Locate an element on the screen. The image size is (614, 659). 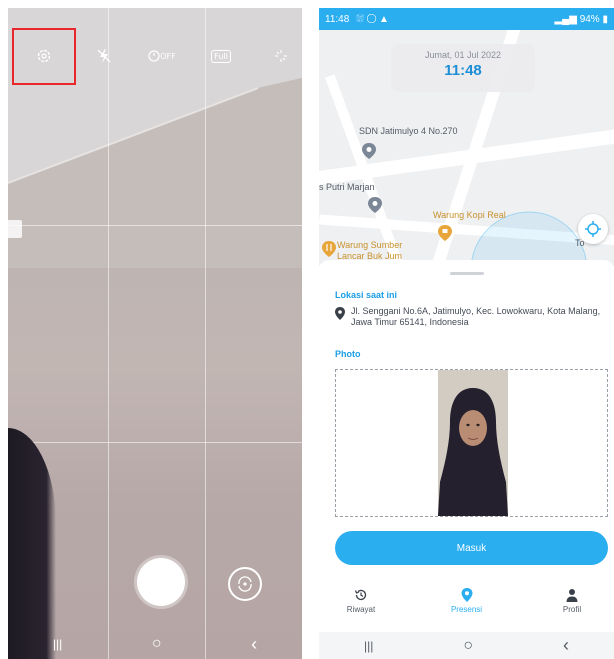
map-label-putri: s Putri Marjan is located at coordinates (347, 187).